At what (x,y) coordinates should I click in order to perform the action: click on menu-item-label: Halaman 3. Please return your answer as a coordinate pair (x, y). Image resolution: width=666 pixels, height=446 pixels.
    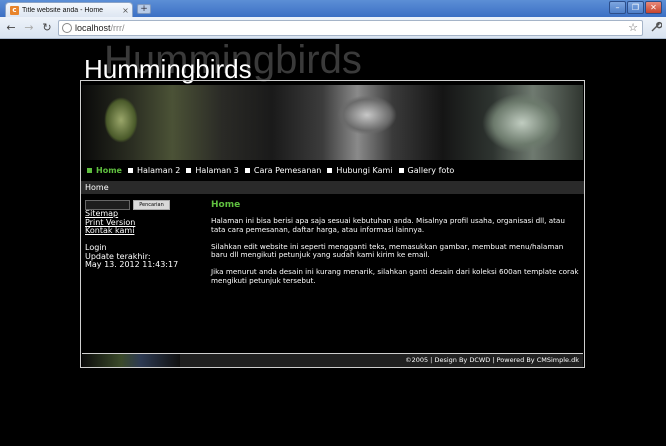
    Looking at the image, I should click on (217, 170).